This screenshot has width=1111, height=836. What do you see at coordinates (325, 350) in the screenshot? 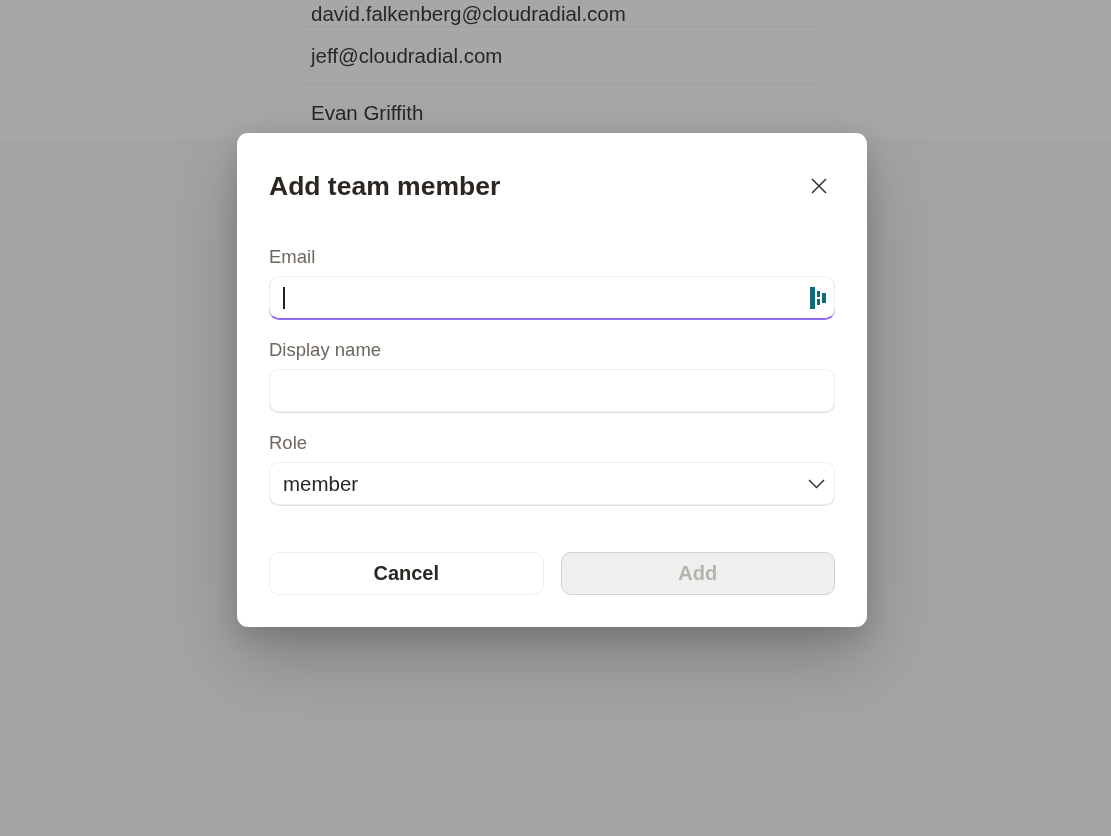
I see `field-label: Display name` at bounding box center [325, 350].